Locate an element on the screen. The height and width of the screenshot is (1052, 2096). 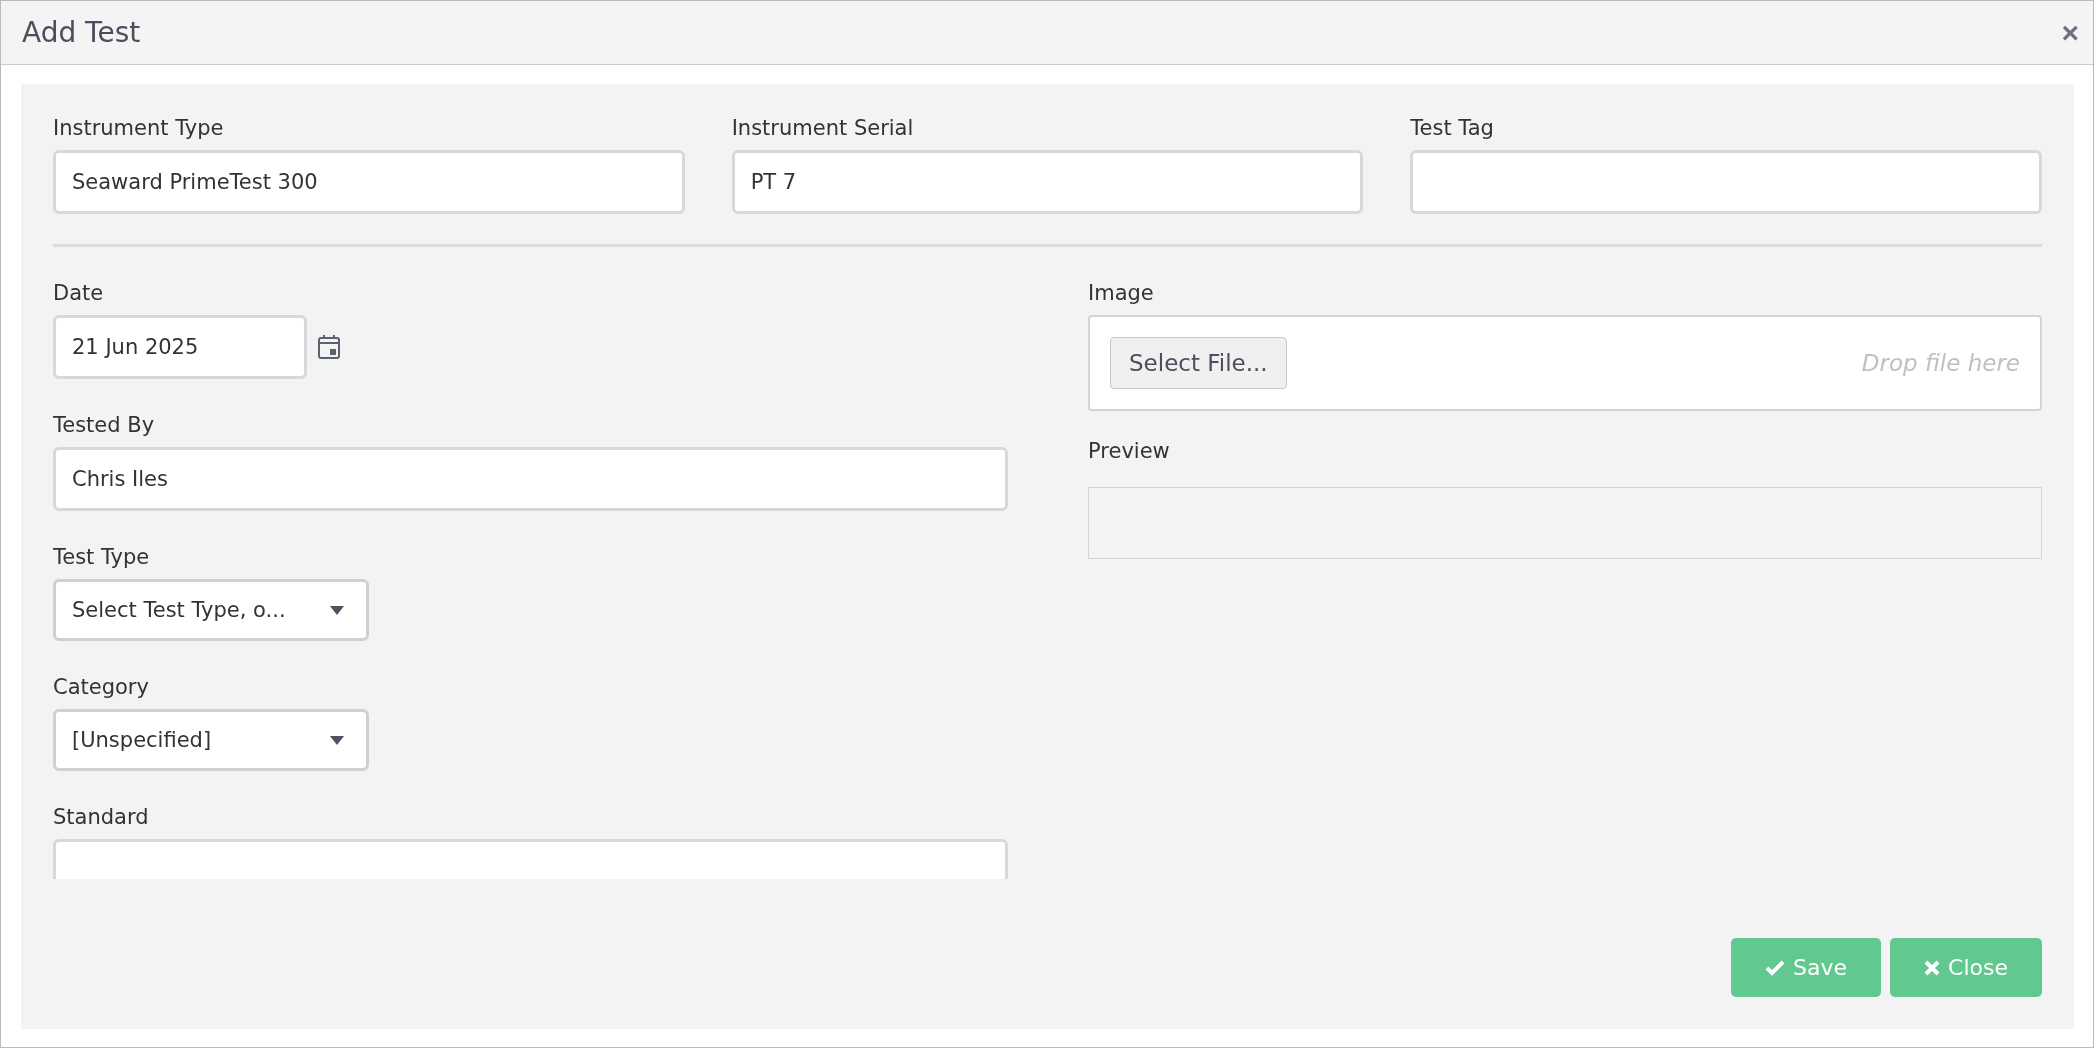
text-field: PT 7 is located at coordinates (1047, 182).